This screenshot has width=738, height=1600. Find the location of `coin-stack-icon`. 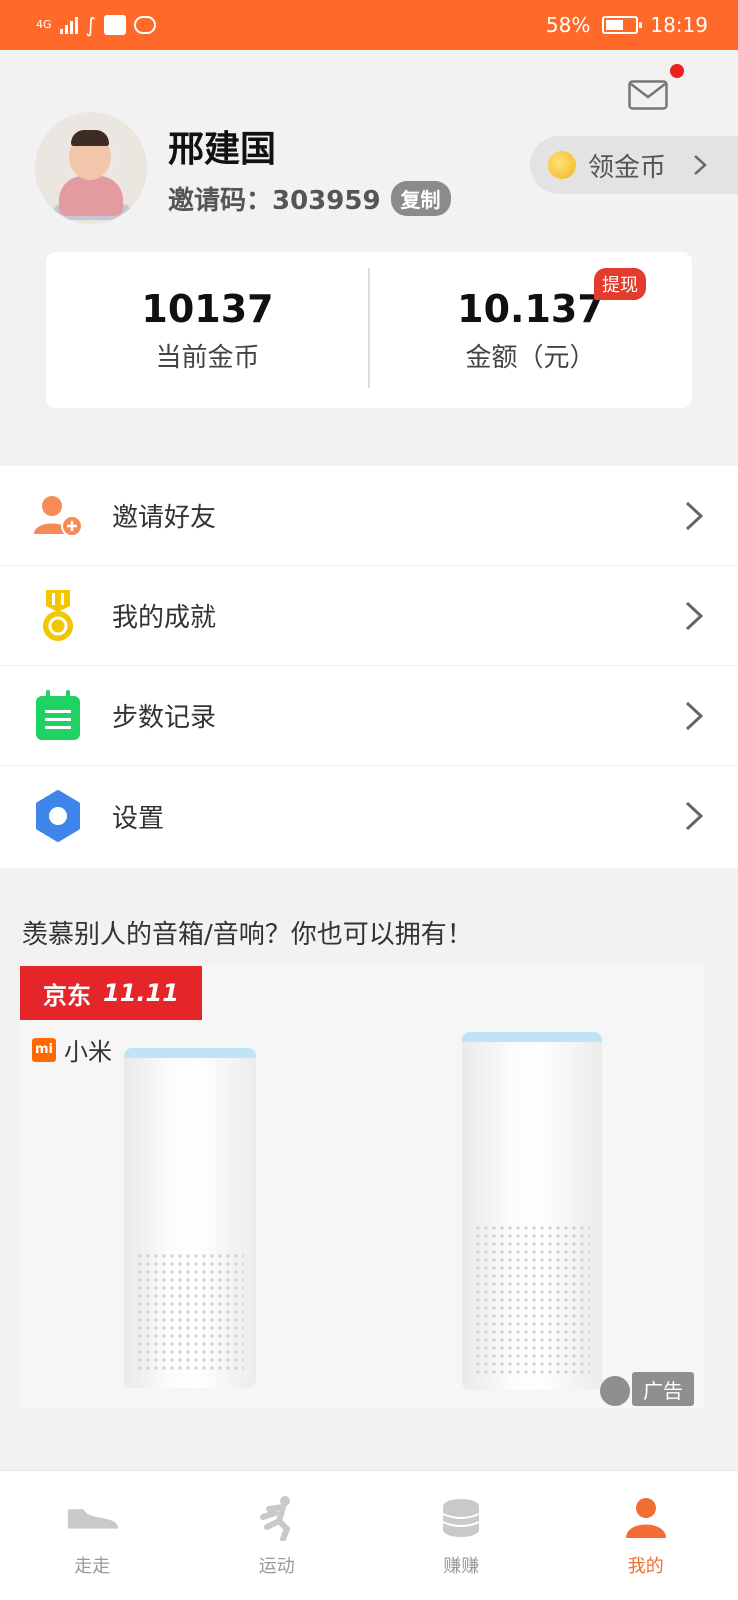

coin-stack-icon is located at coordinates (461, 1518).